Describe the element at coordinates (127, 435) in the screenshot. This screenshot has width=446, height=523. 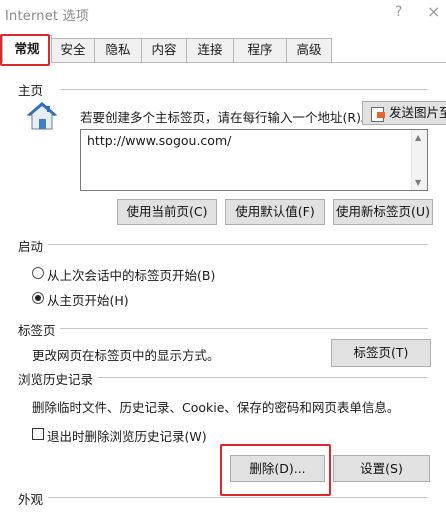
I see `delete-on-exit-label: 退出时删除浏览历史记录(W)` at that location.